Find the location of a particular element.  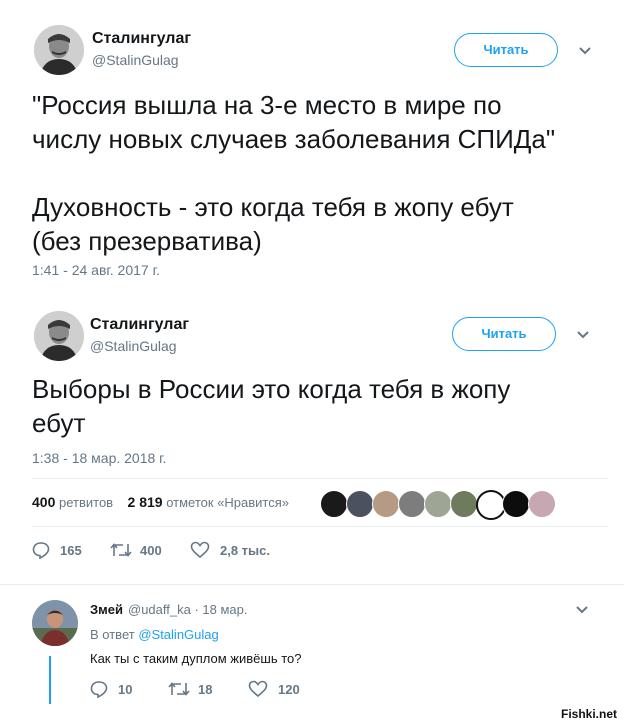

retweets-count: 400 is located at coordinates (43, 502).